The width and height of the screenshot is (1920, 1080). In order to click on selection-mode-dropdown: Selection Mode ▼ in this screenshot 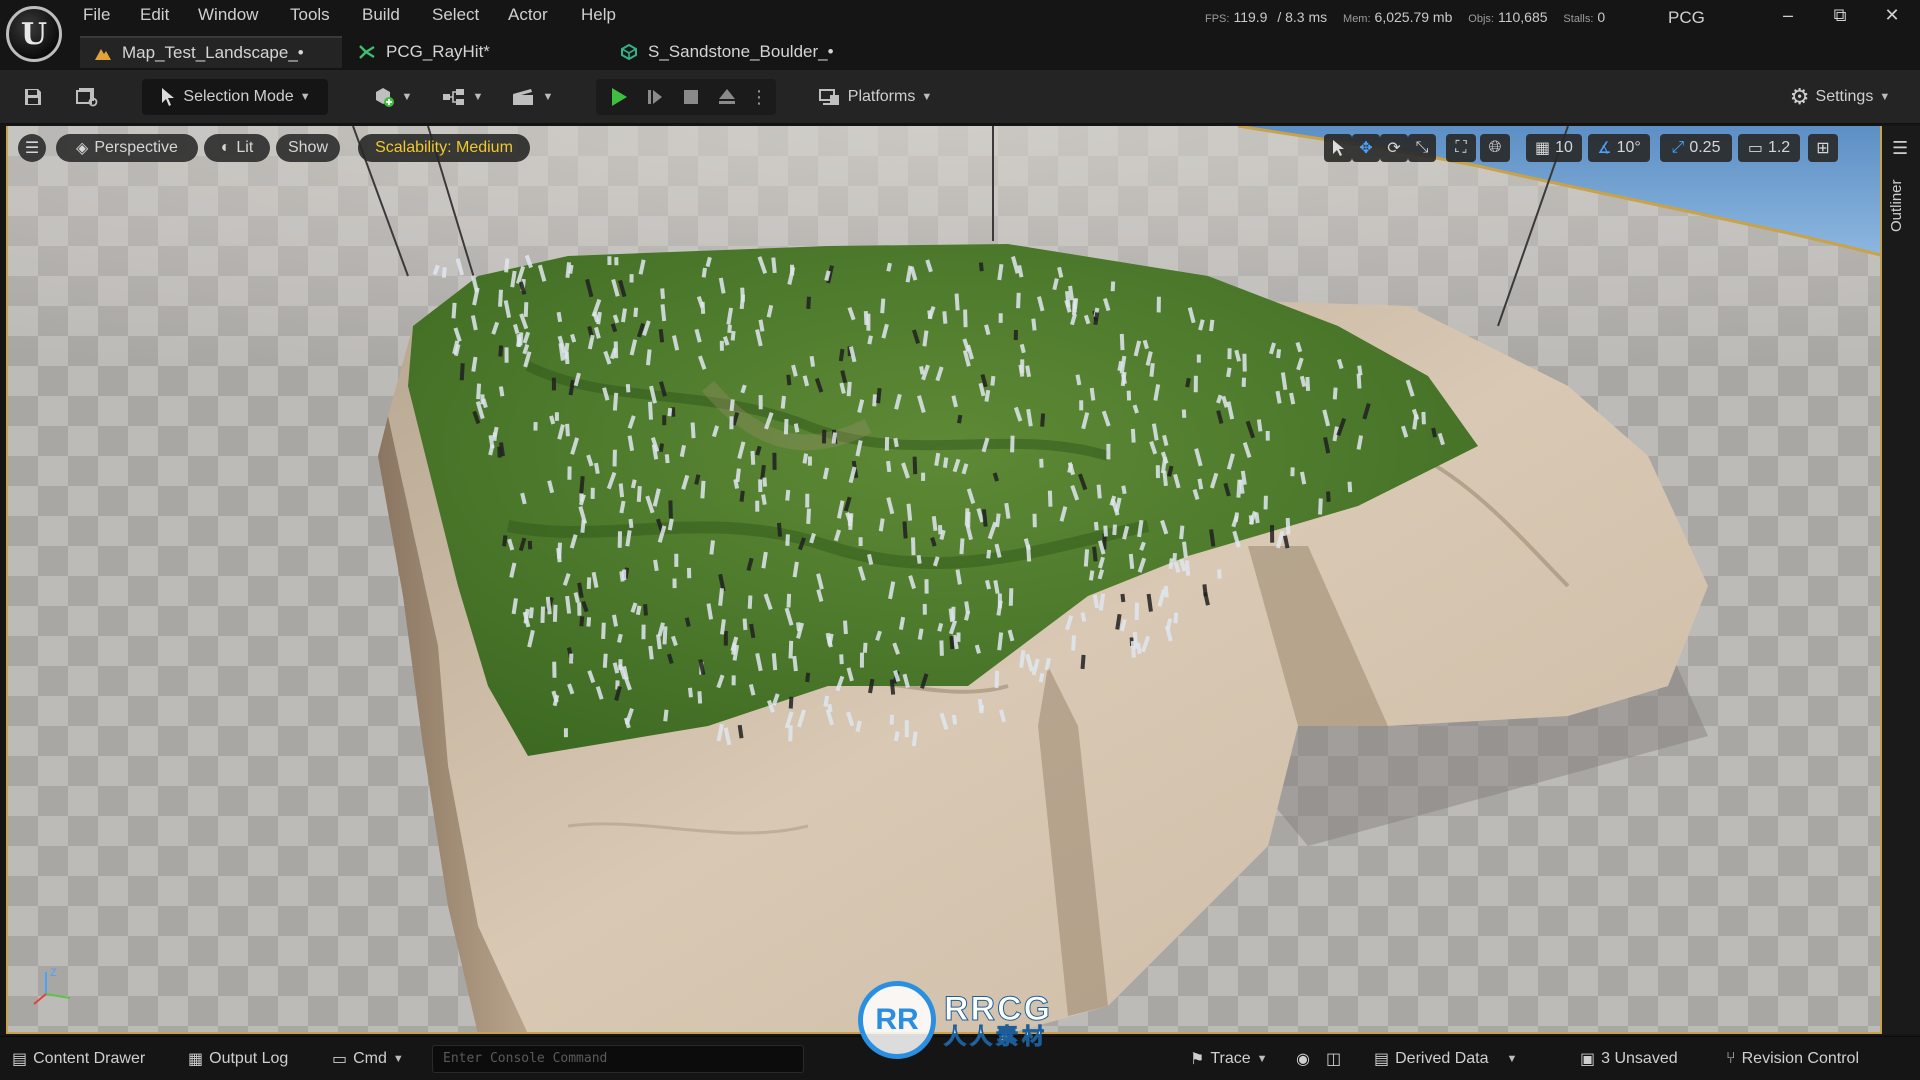, I will do `click(235, 97)`.